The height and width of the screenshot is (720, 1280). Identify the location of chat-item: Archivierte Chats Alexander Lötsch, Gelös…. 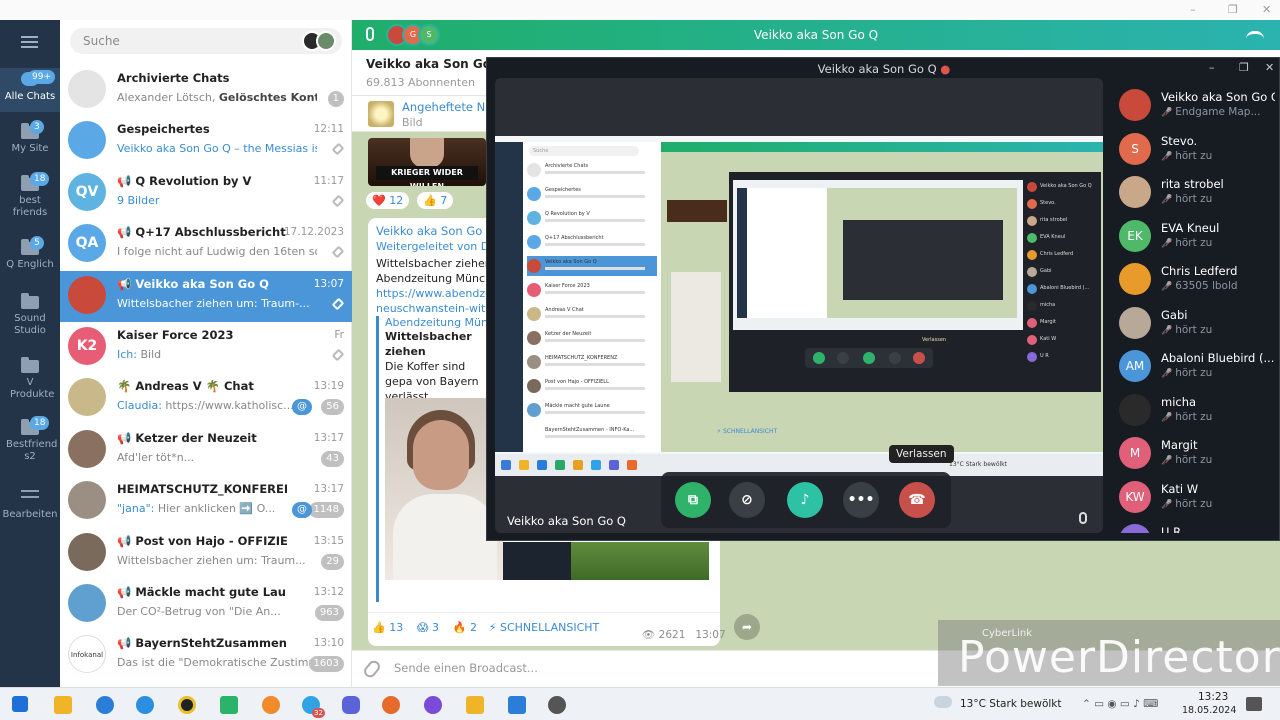
(206, 90).